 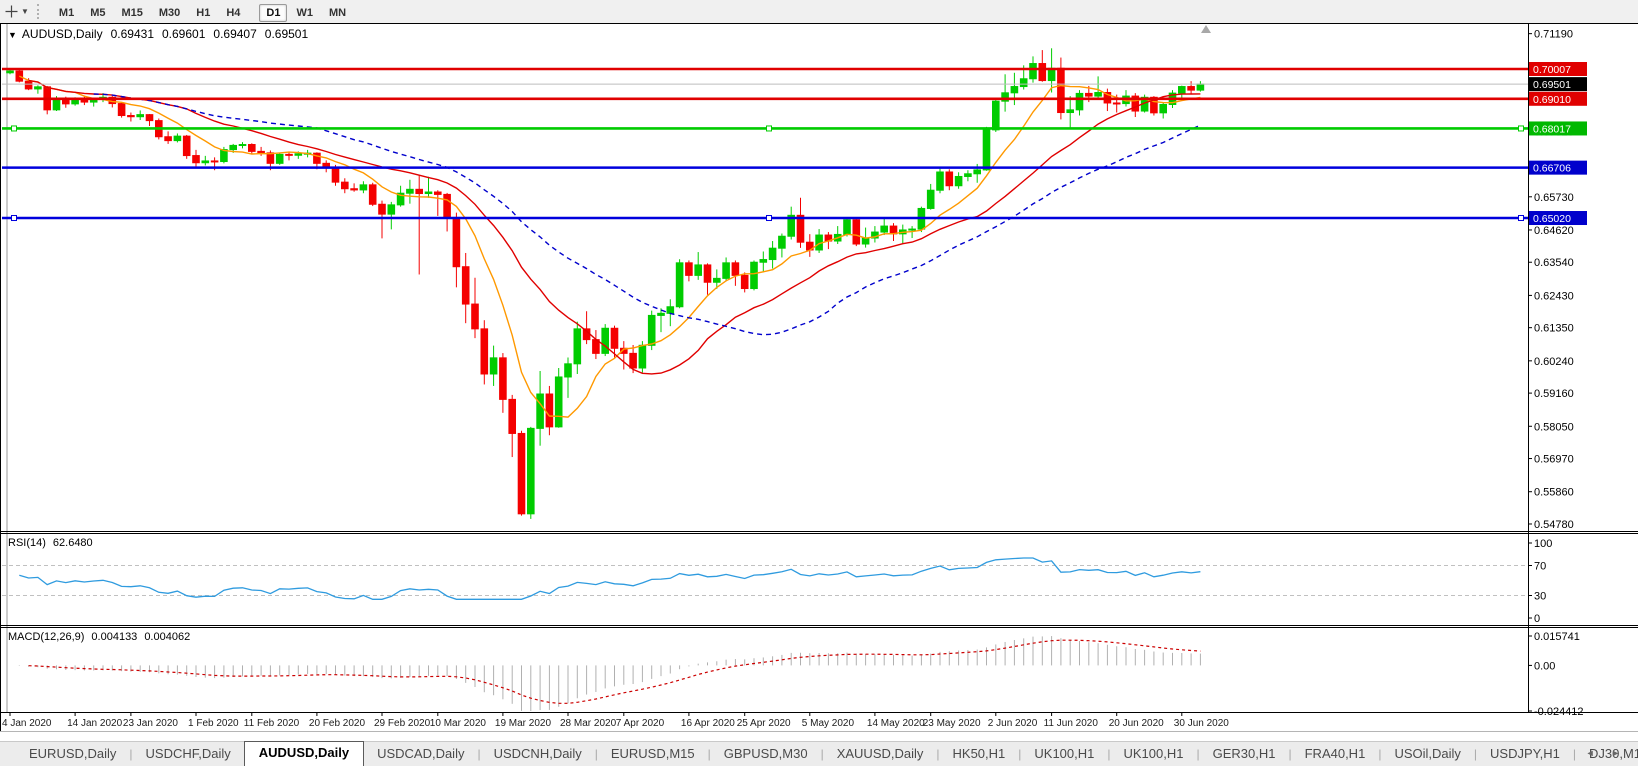 I want to click on tab-scroll-left-icon: ◄, so click(x=1590, y=753).